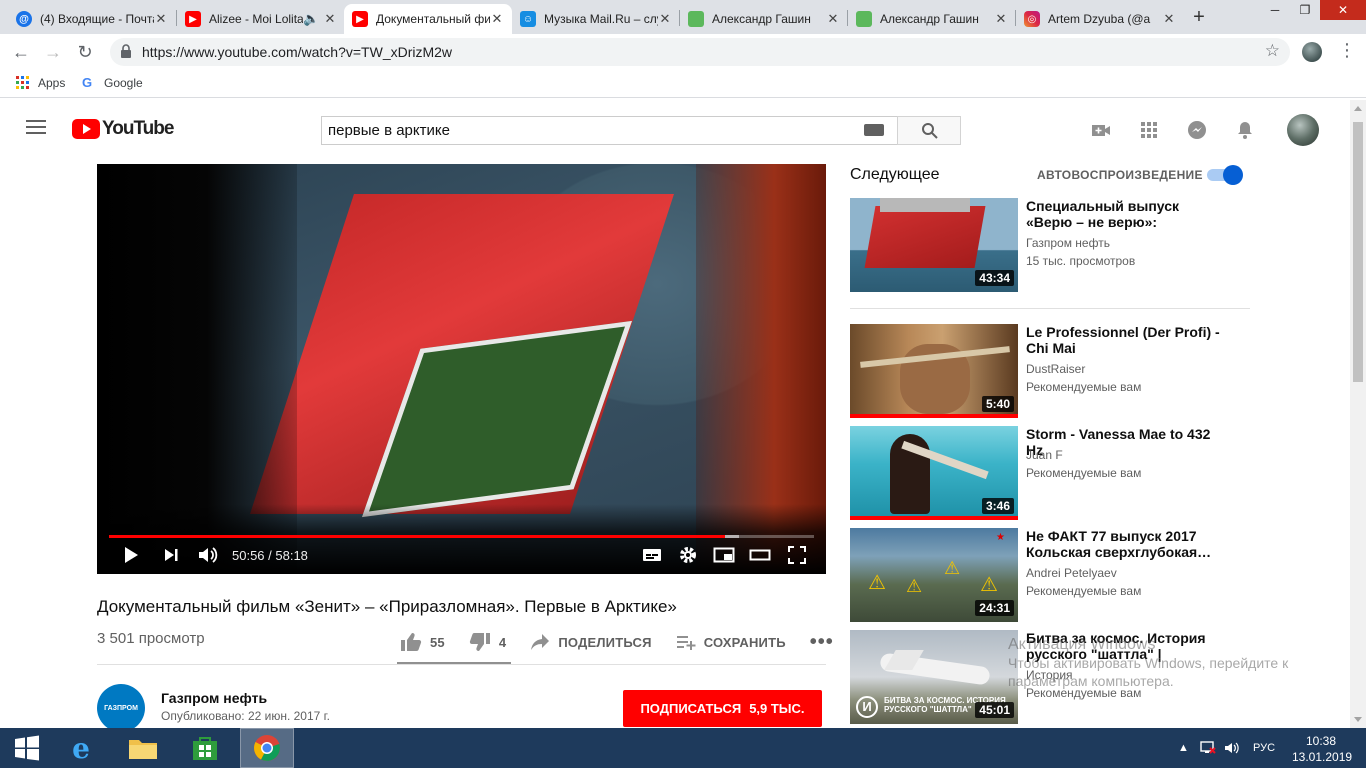  I want to click on tab-documentary: ▶ Документальный фильм ✕, so click(428, 19).